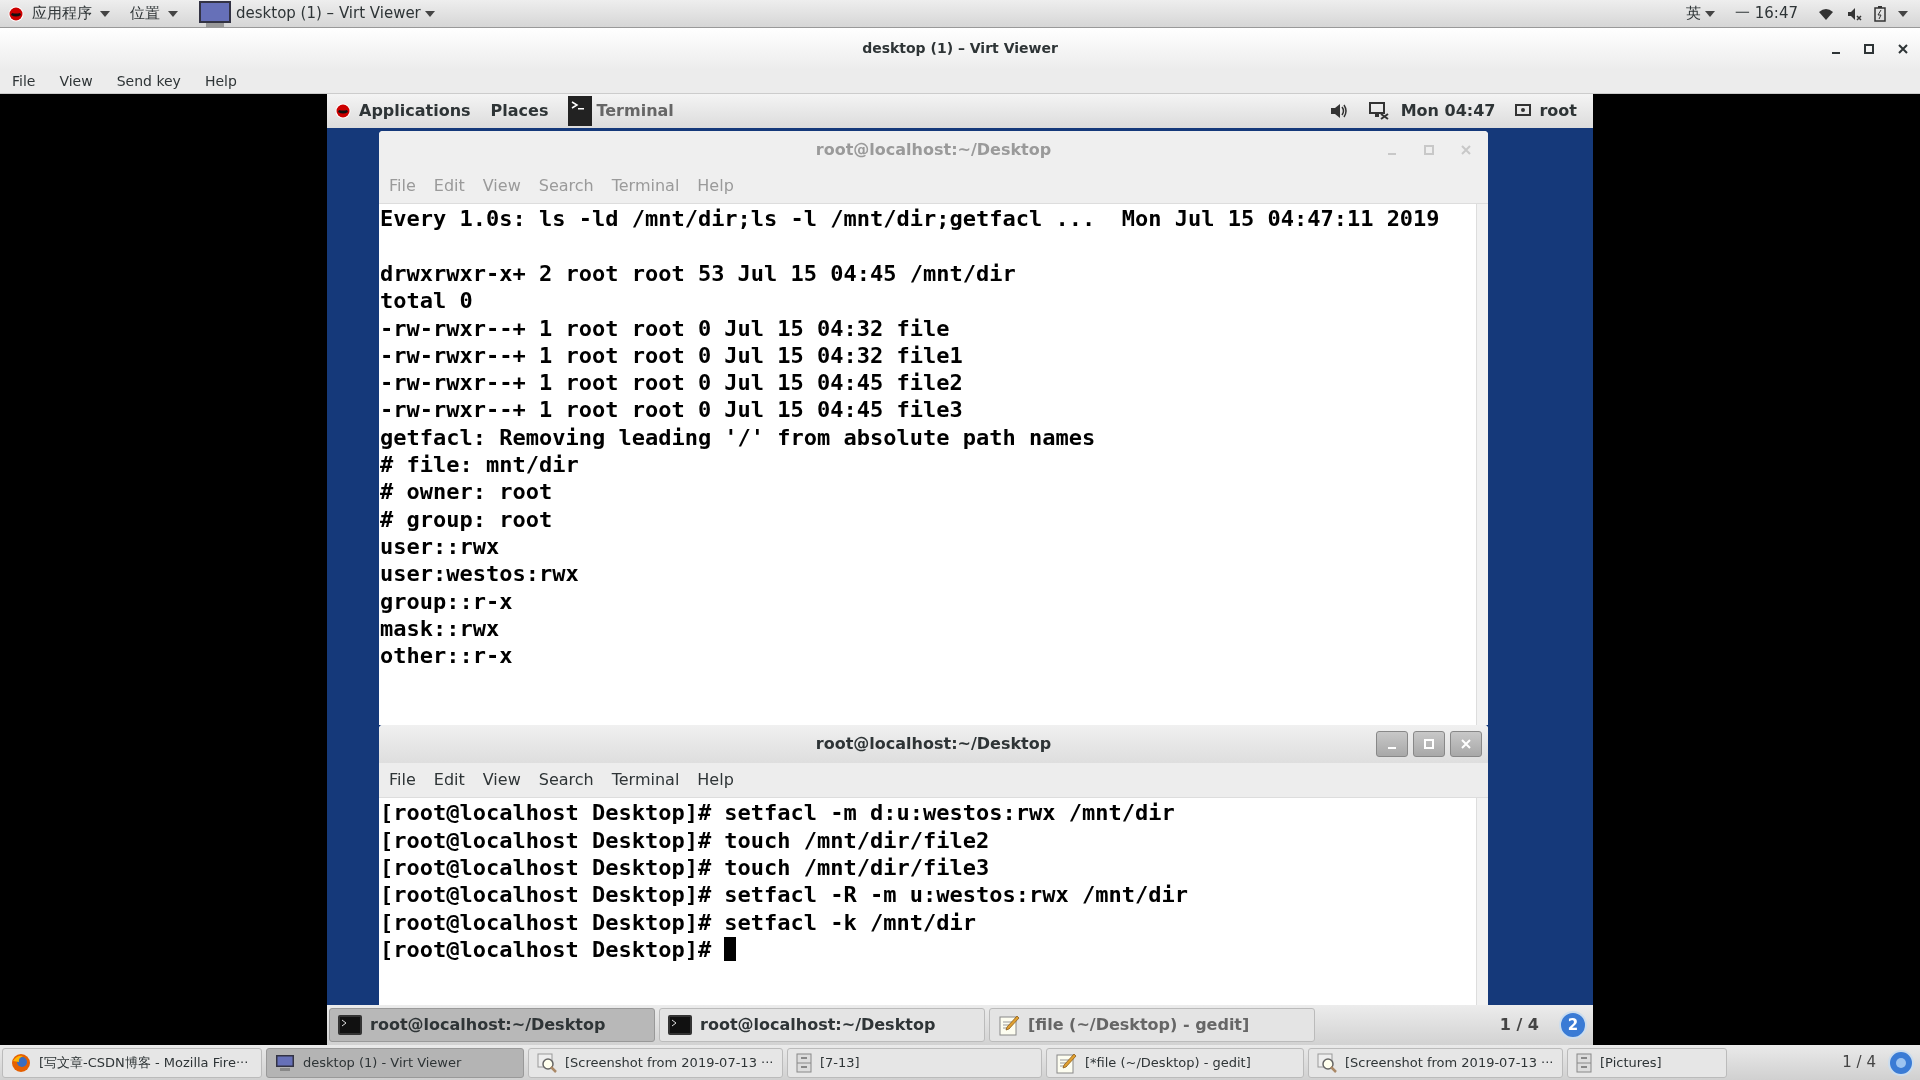  What do you see at coordinates (914, 1062) in the screenshot?
I see `taskbar-item: [7-13]` at bounding box center [914, 1062].